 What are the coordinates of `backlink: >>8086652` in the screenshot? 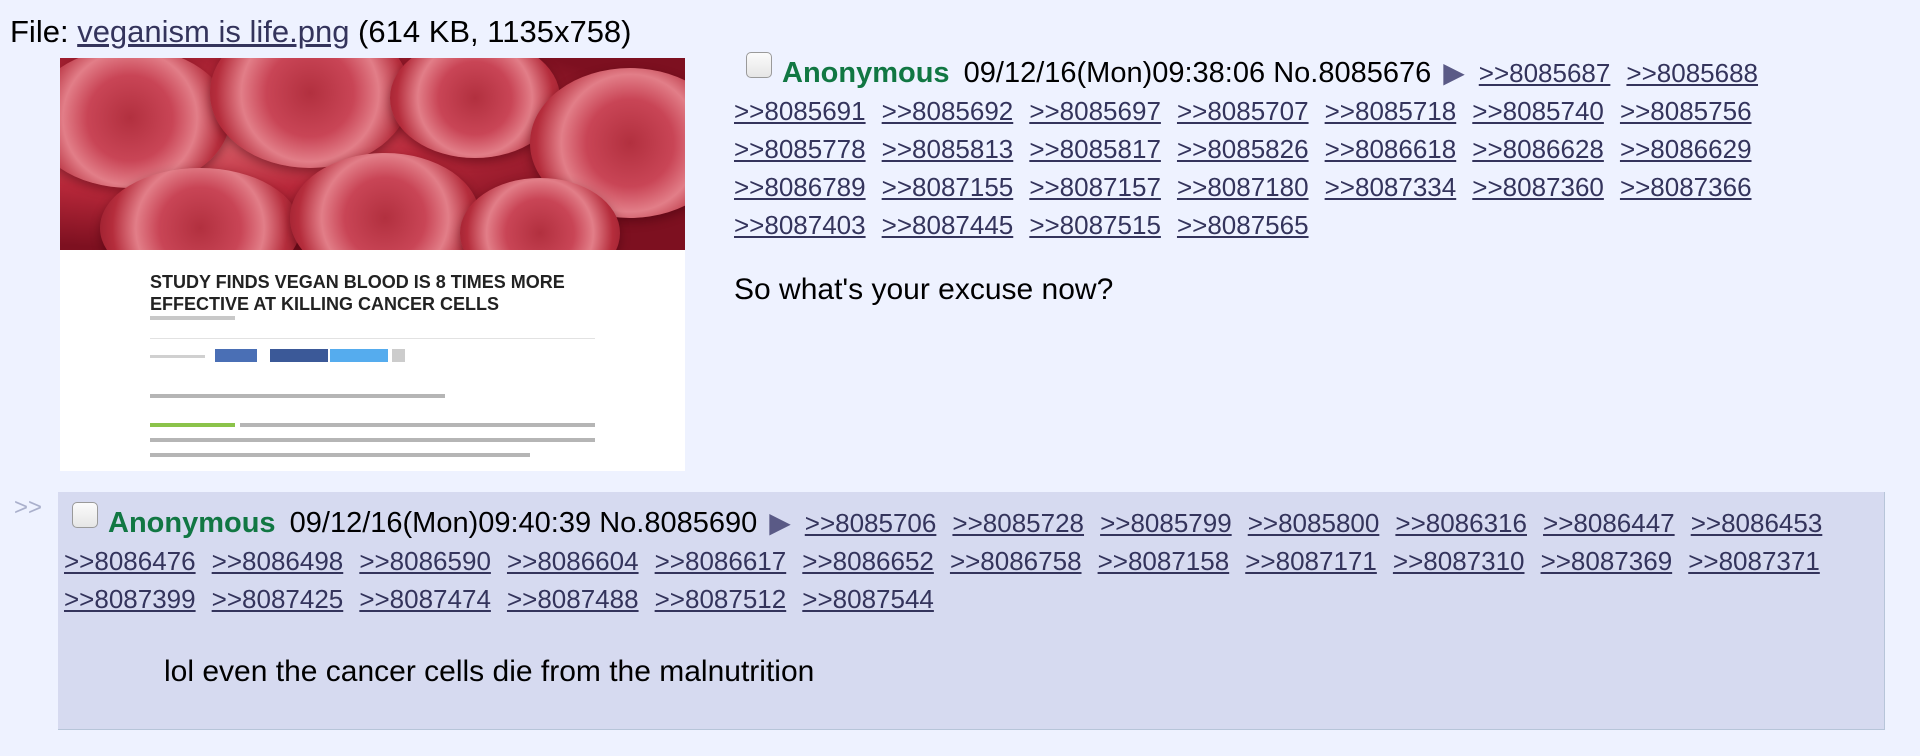 It's located at (868, 561).